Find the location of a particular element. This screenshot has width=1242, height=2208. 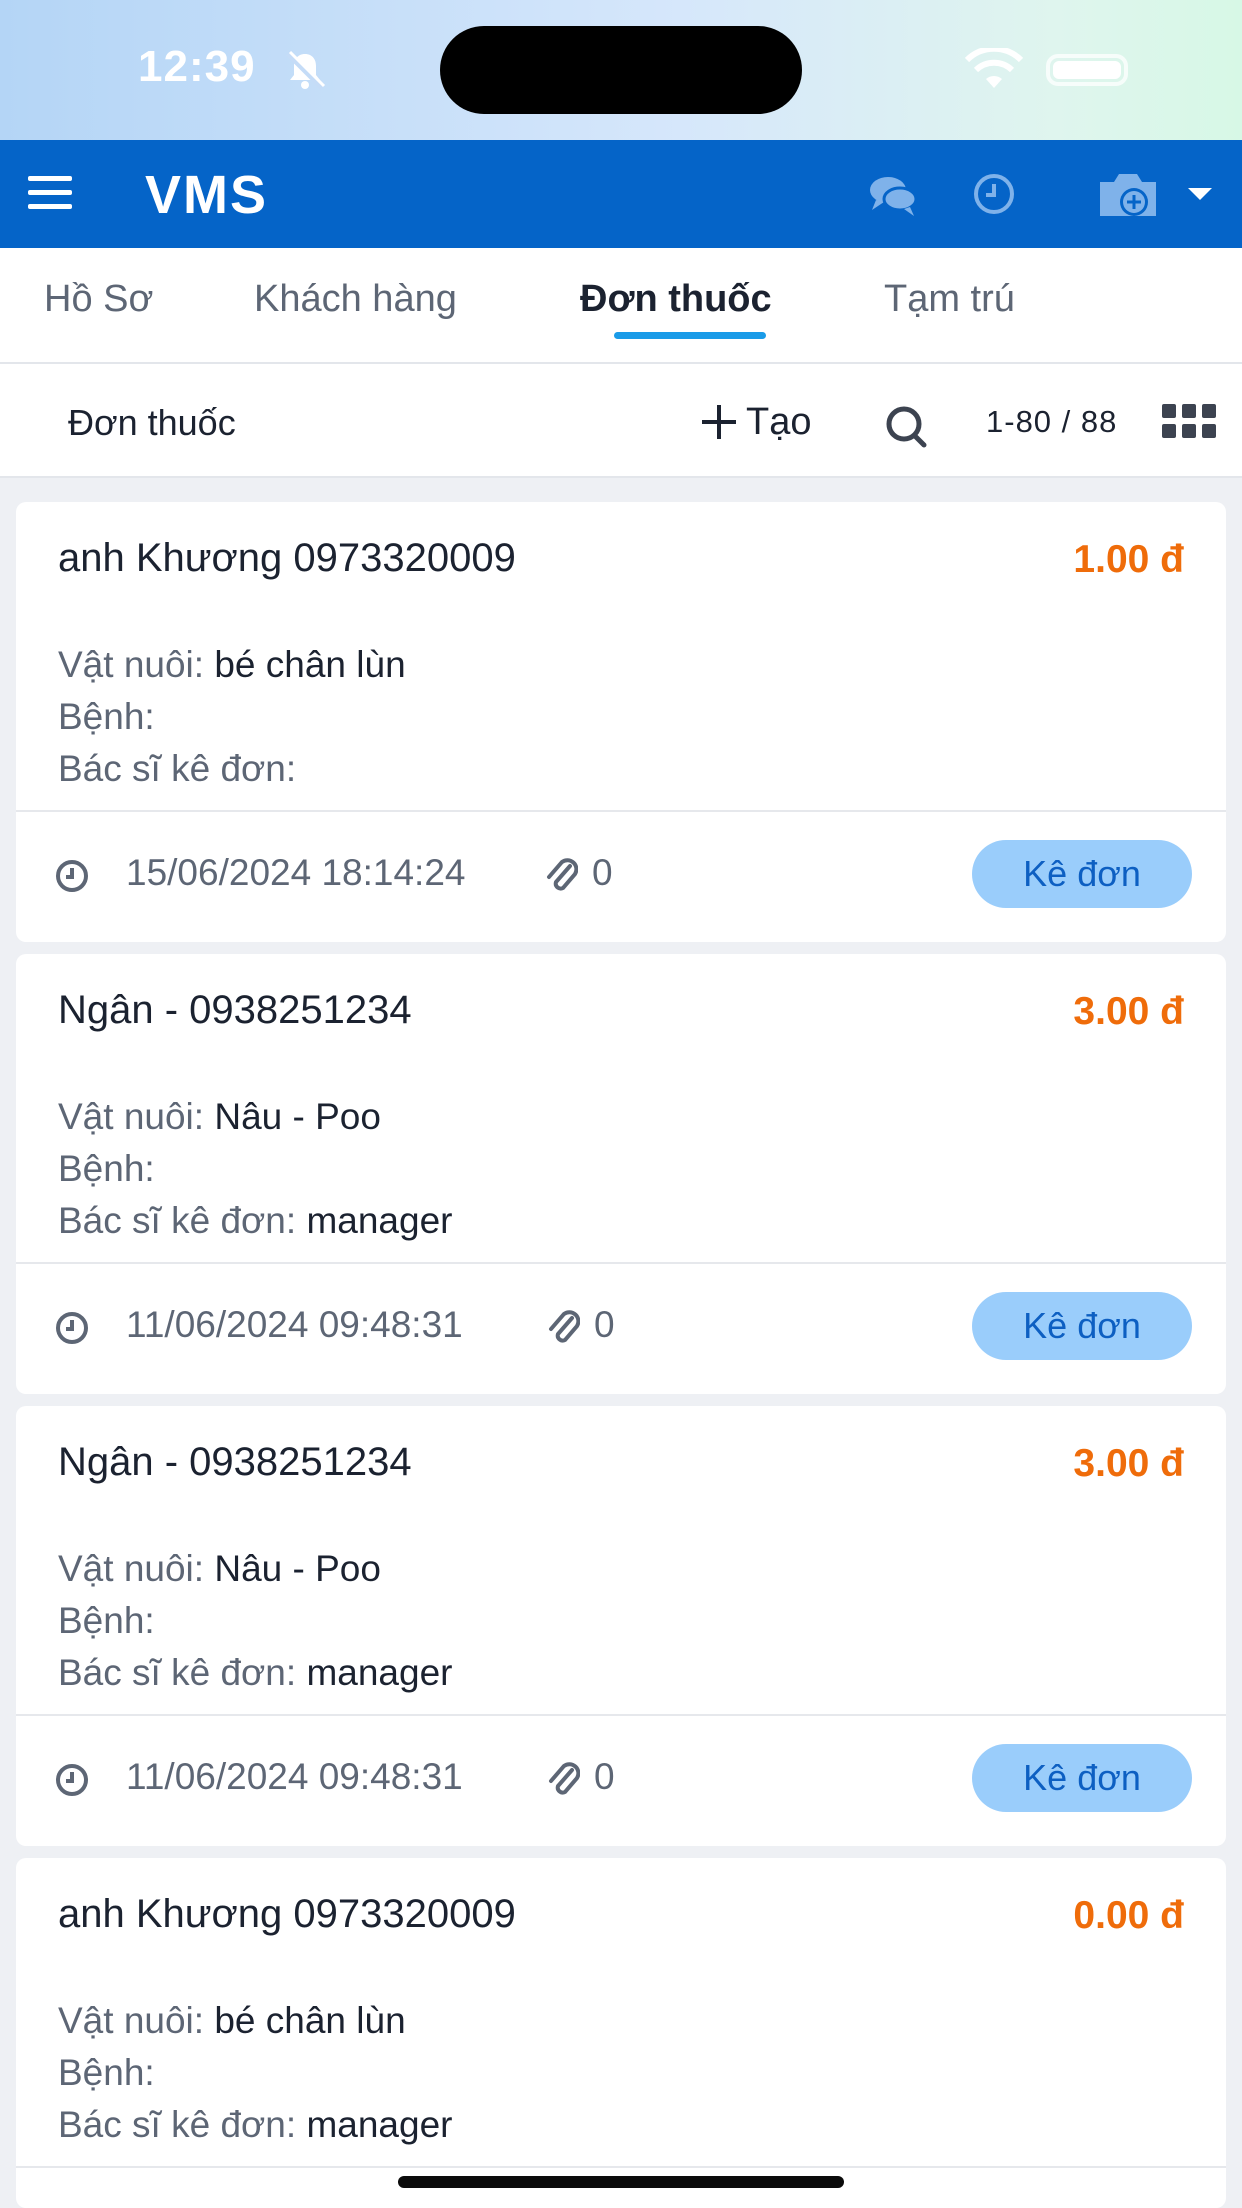

history-clock-icon is located at coordinates (994, 194).